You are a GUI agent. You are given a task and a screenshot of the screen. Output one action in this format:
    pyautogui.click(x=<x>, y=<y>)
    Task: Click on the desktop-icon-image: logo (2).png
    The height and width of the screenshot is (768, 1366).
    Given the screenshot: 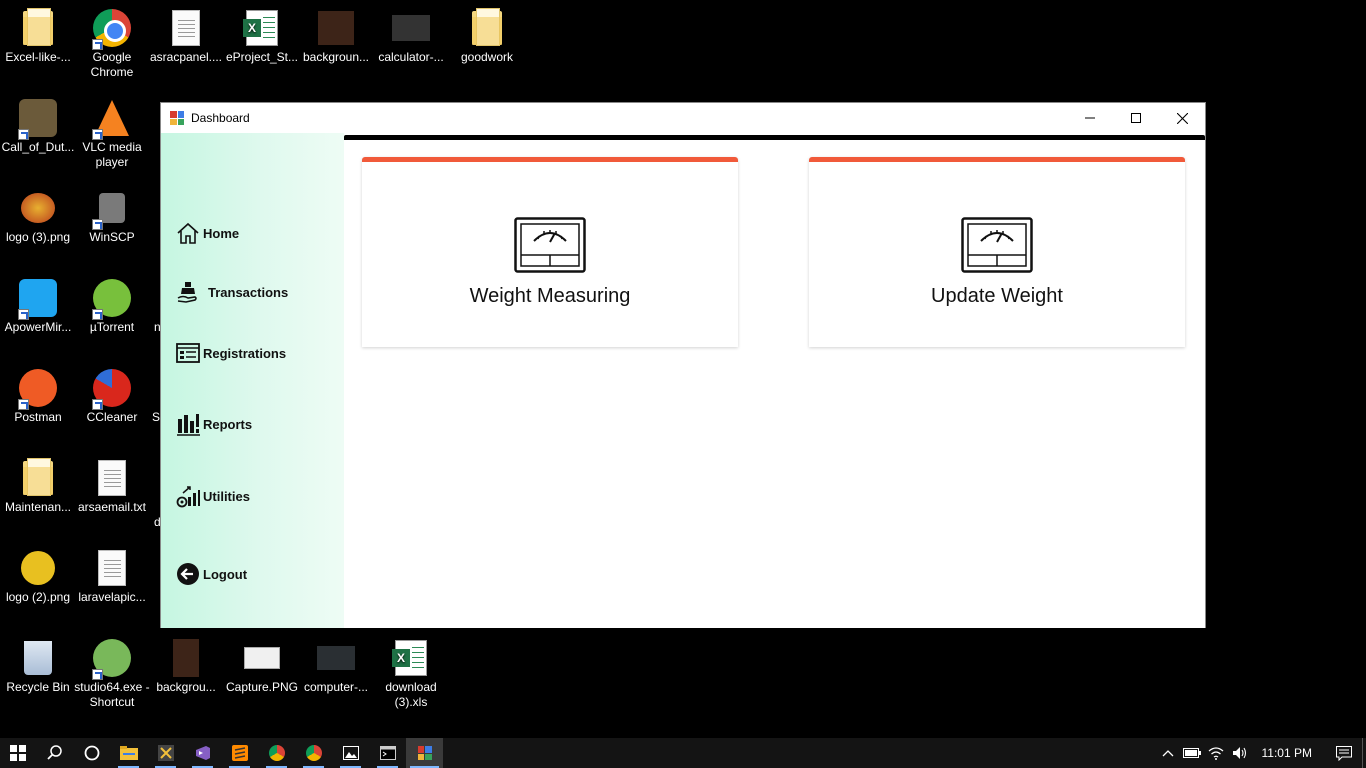 What is the action you would take?
    pyautogui.click(x=38, y=576)
    